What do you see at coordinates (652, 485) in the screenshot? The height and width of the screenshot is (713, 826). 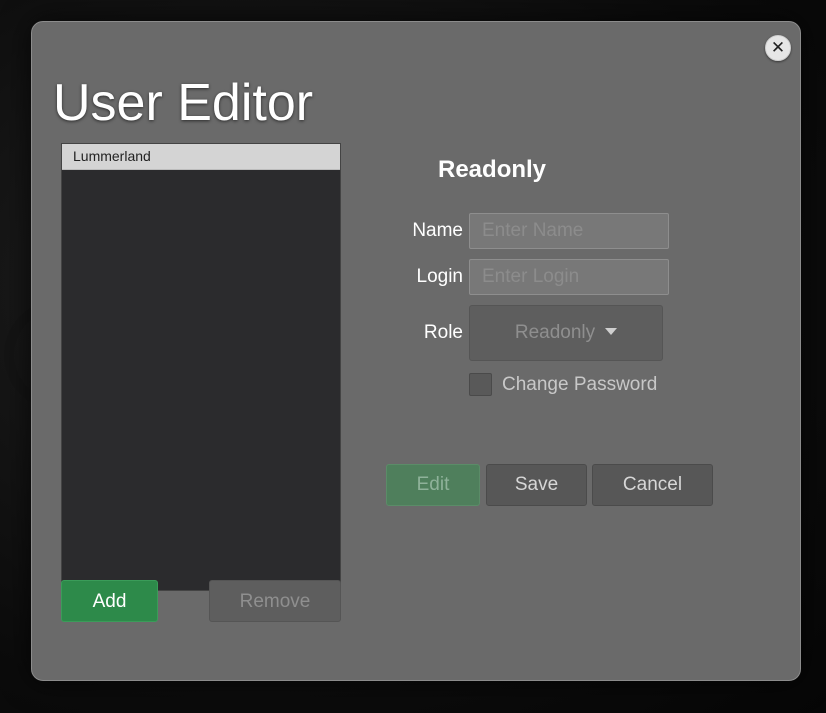 I see `cancel-button: Cancel` at bounding box center [652, 485].